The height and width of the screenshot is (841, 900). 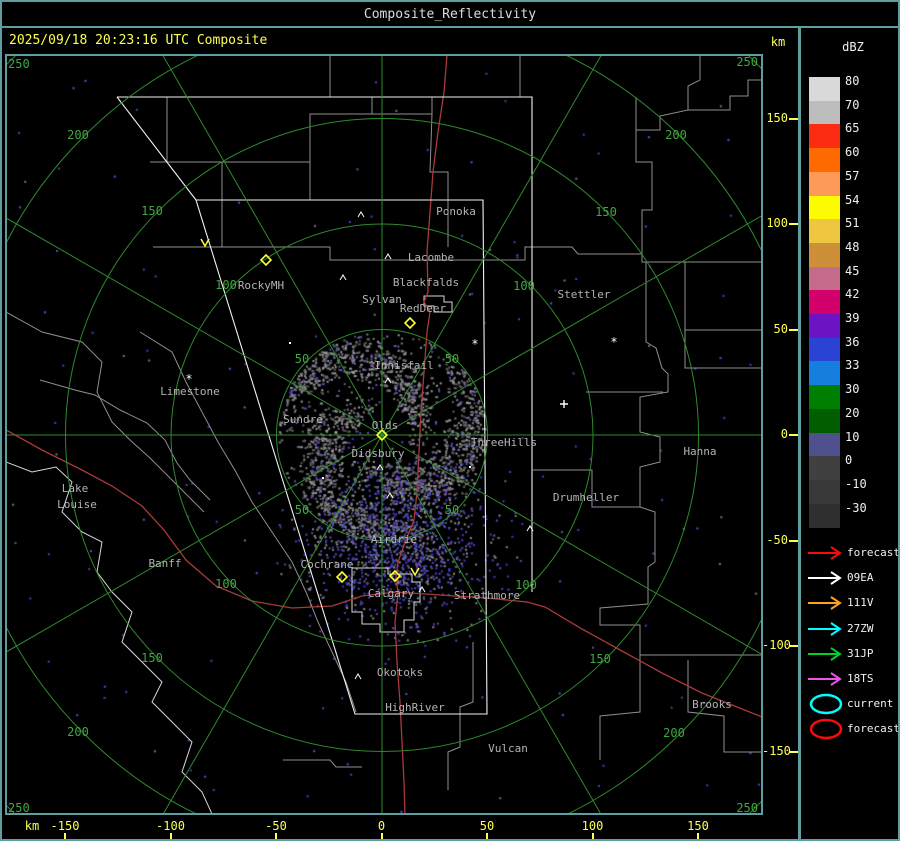 I want to click on legend-row: 09EA, so click(x=849, y=579).